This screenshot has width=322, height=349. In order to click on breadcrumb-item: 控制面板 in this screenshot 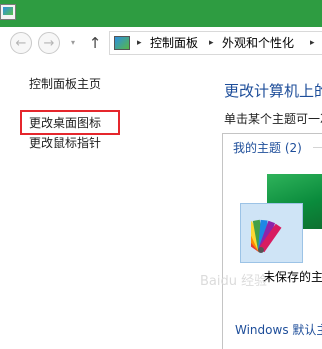, I will do `click(174, 43)`.